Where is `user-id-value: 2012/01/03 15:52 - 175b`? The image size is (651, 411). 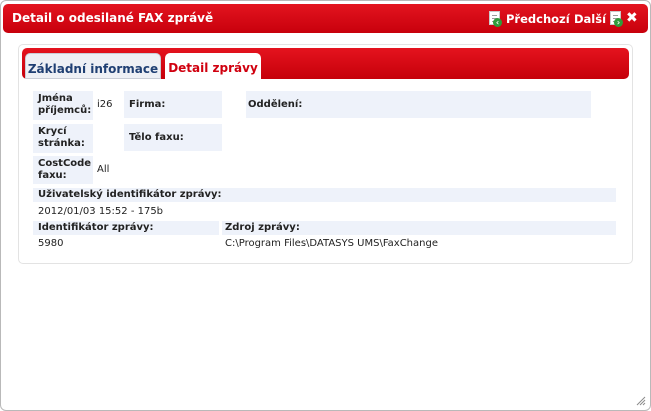
user-id-value: 2012/01/03 15:52 - 175b is located at coordinates (101, 211).